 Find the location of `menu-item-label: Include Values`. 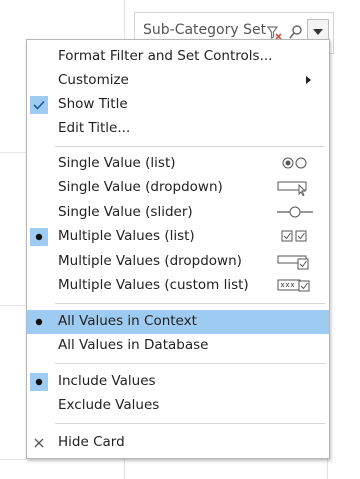

menu-item-label: Include Values is located at coordinates (107, 381).